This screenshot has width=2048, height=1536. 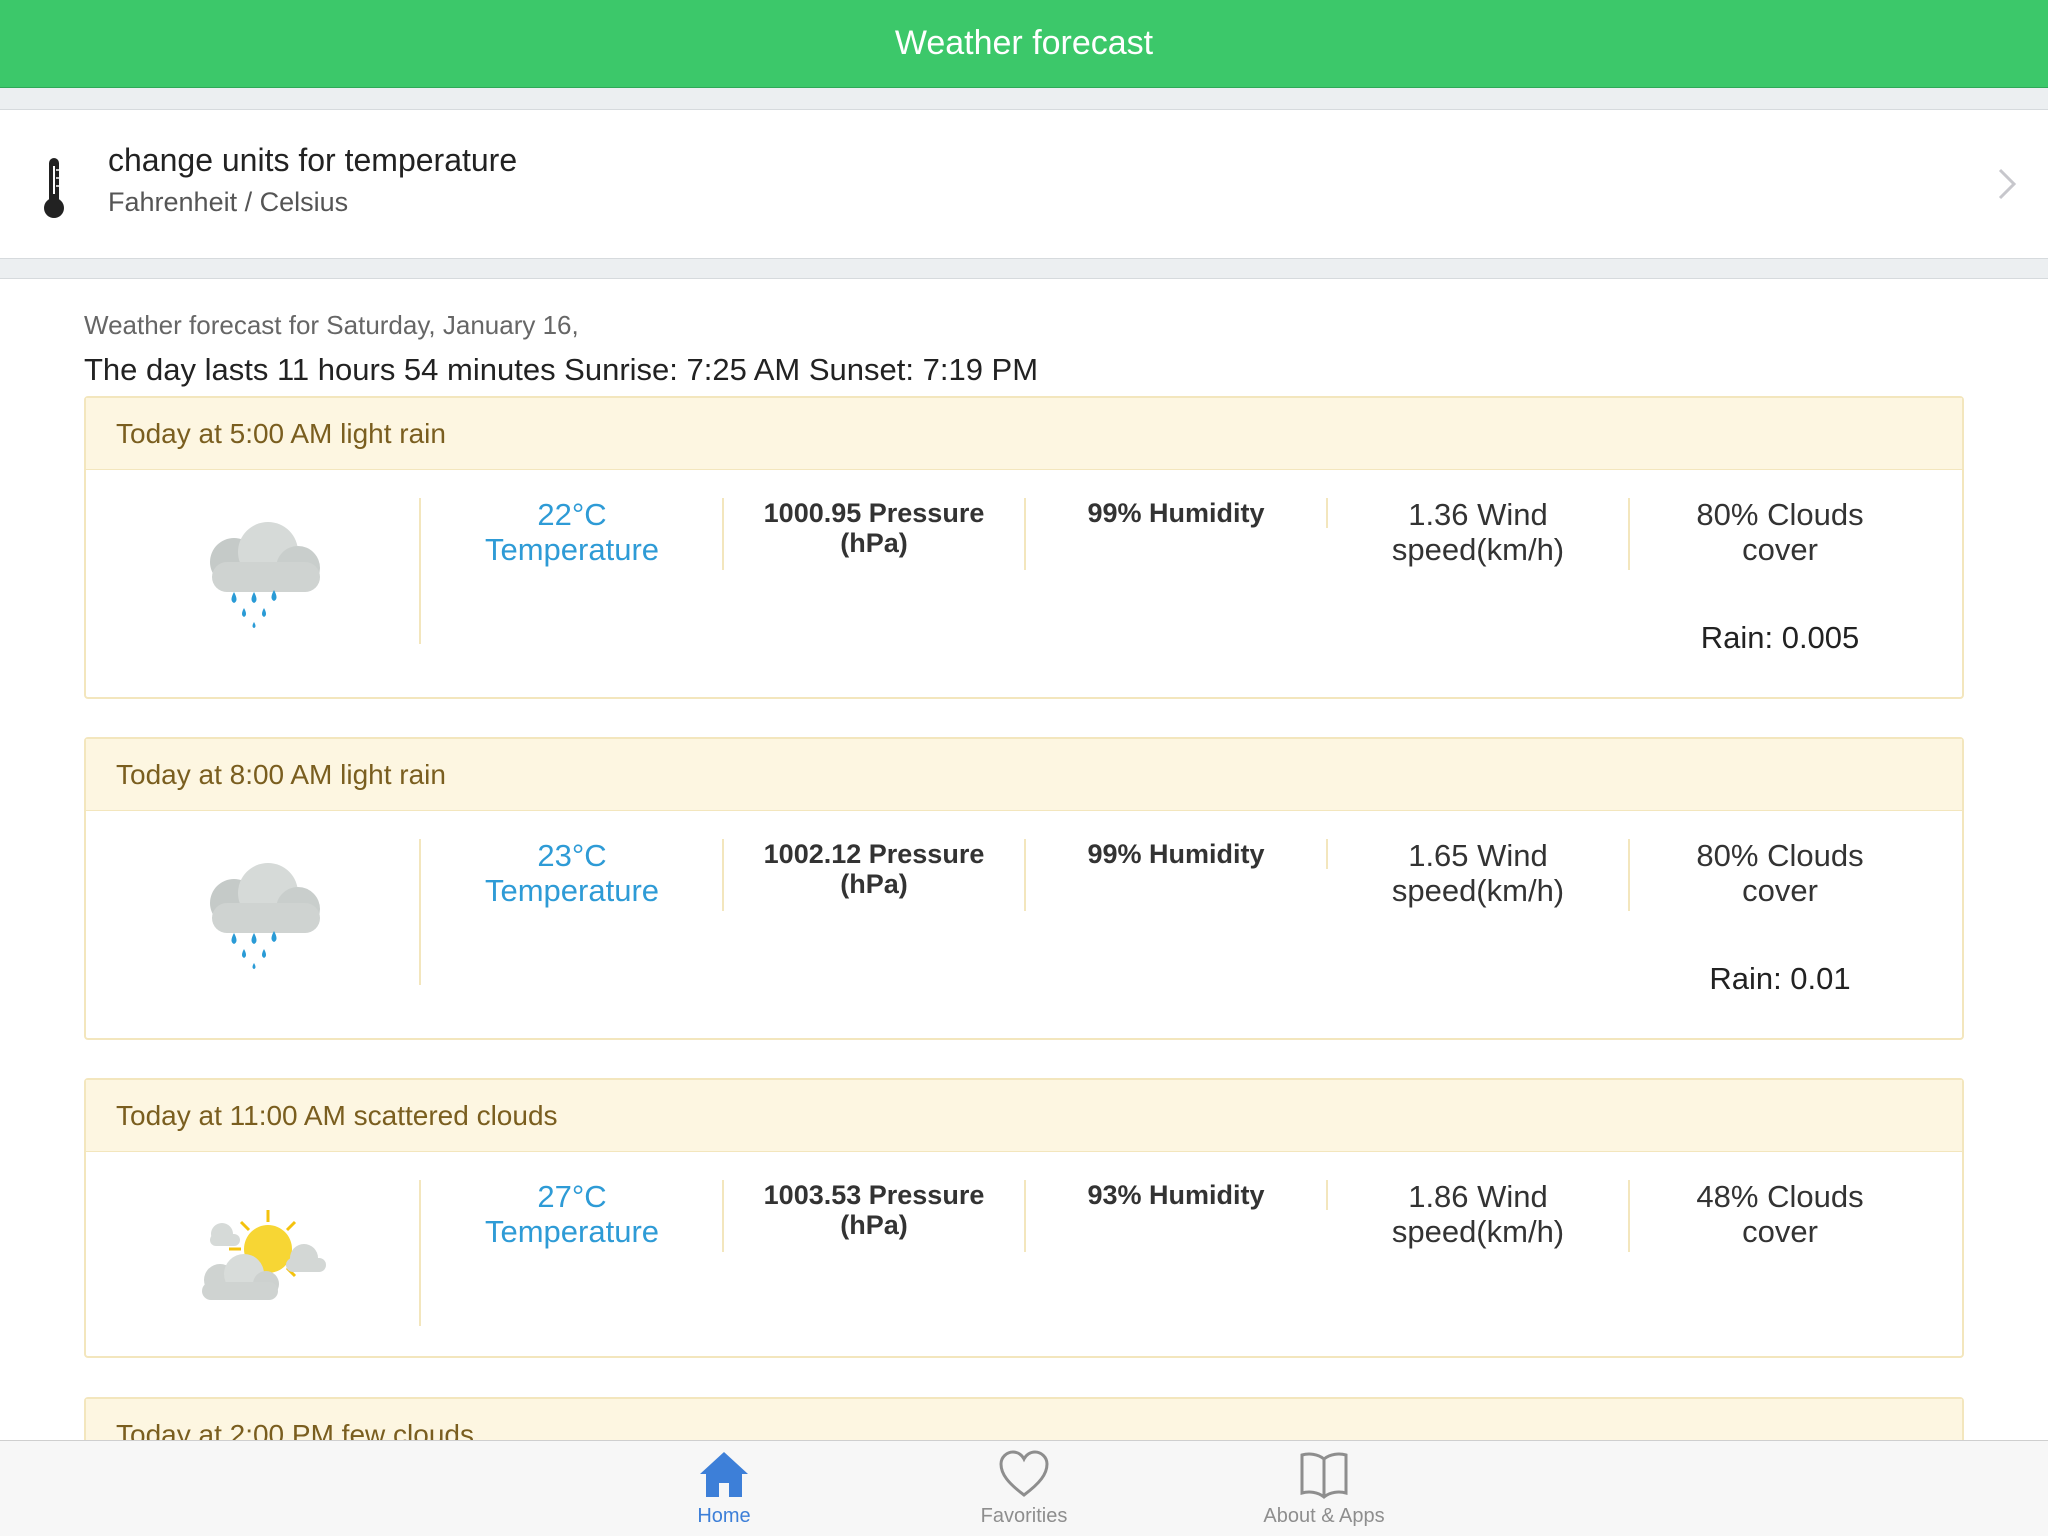 What do you see at coordinates (1478, 873) in the screenshot?
I see `wind-value: 1.65 Wind speed(km/h)` at bounding box center [1478, 873].